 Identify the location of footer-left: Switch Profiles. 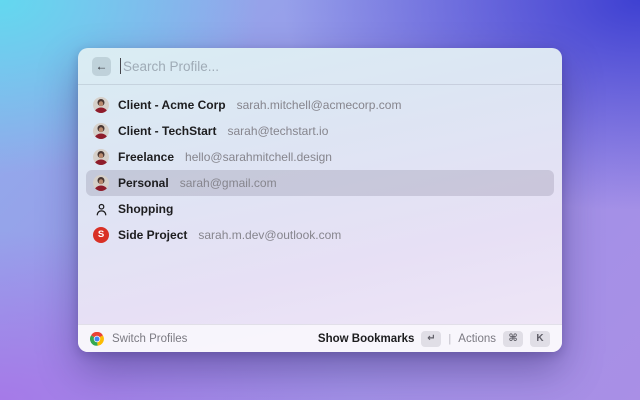
(139, 338).